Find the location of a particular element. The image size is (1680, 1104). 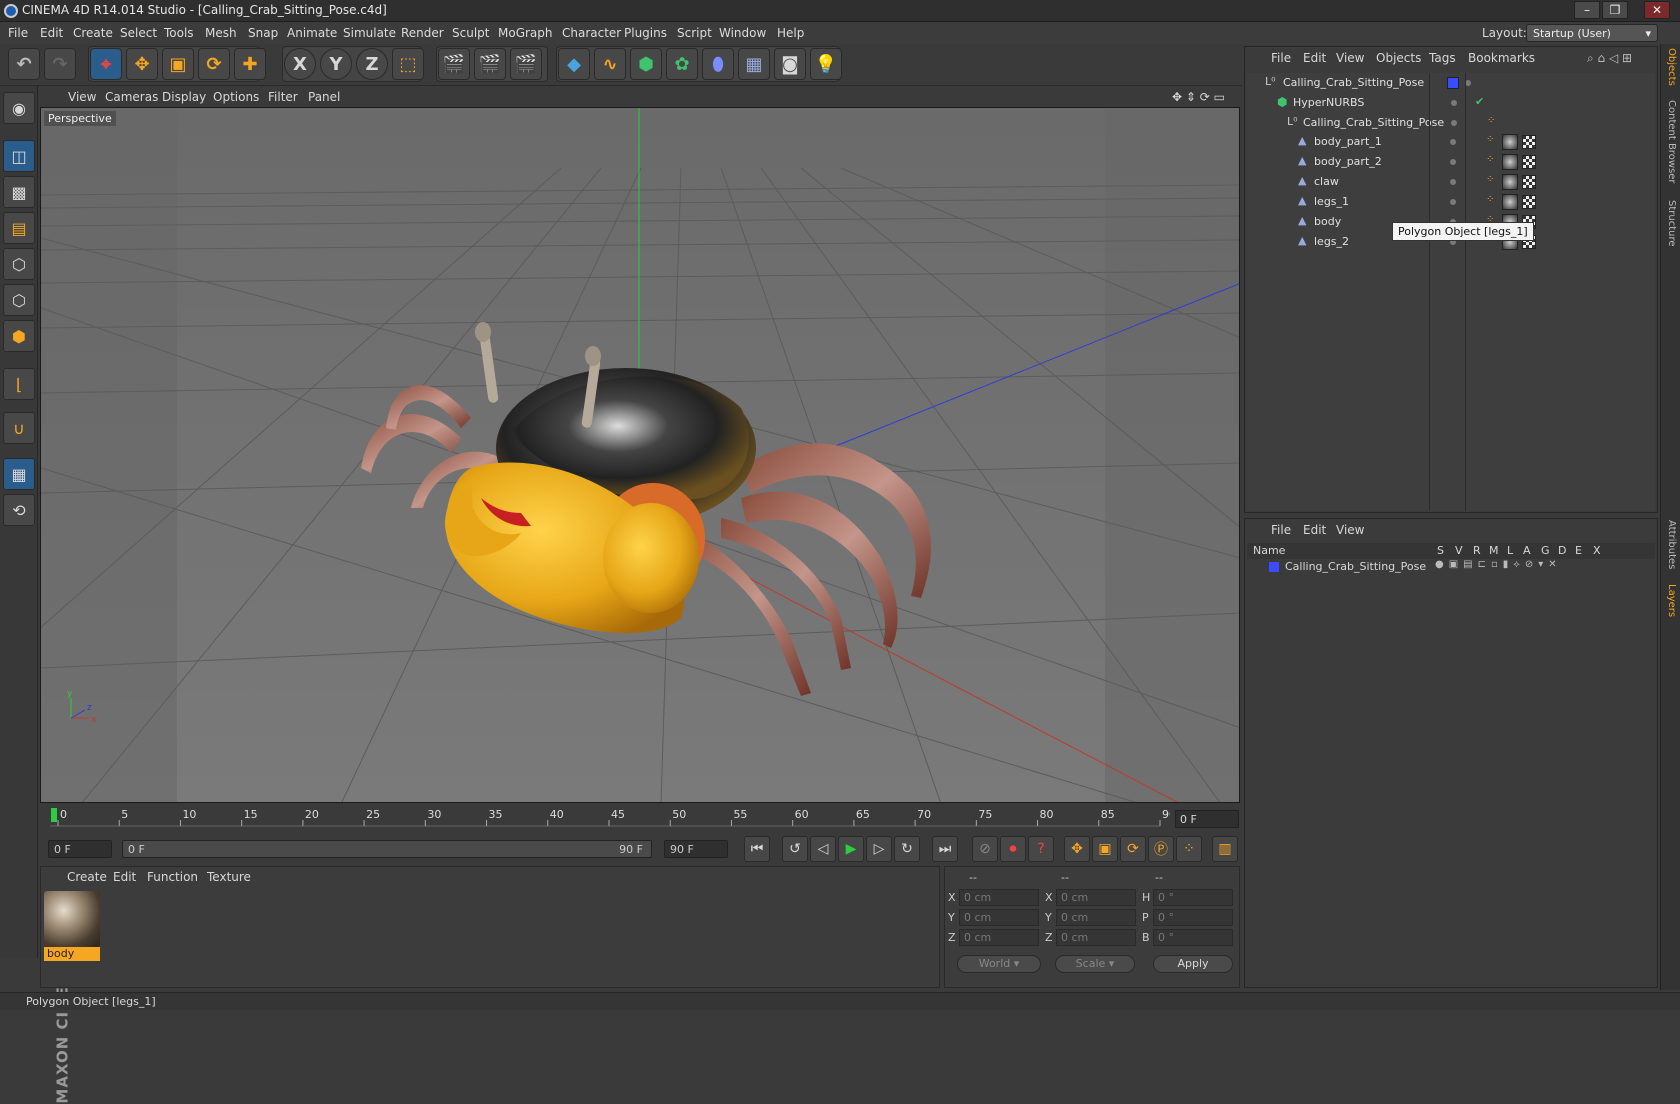

viewport-menu-view: View is located at coordinates (82, 97).